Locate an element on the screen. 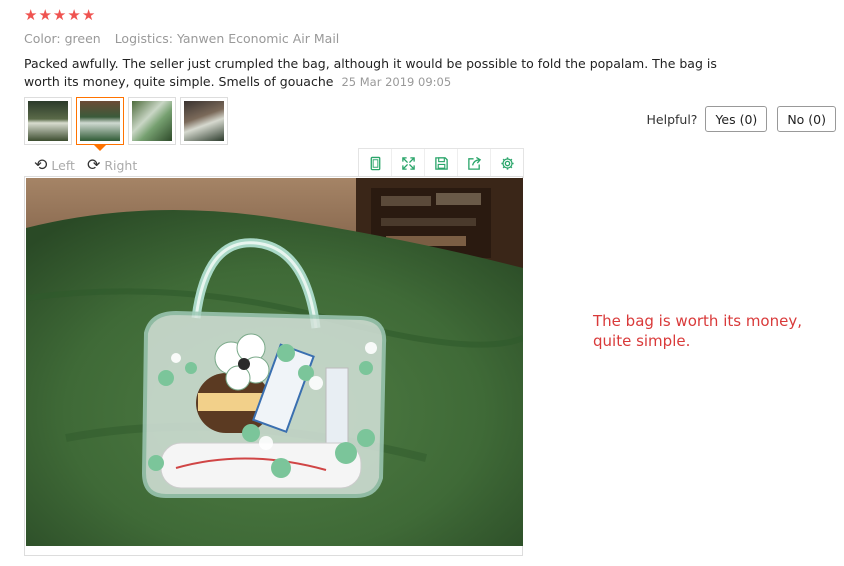  expand-button is located at coordinates (408, 163).